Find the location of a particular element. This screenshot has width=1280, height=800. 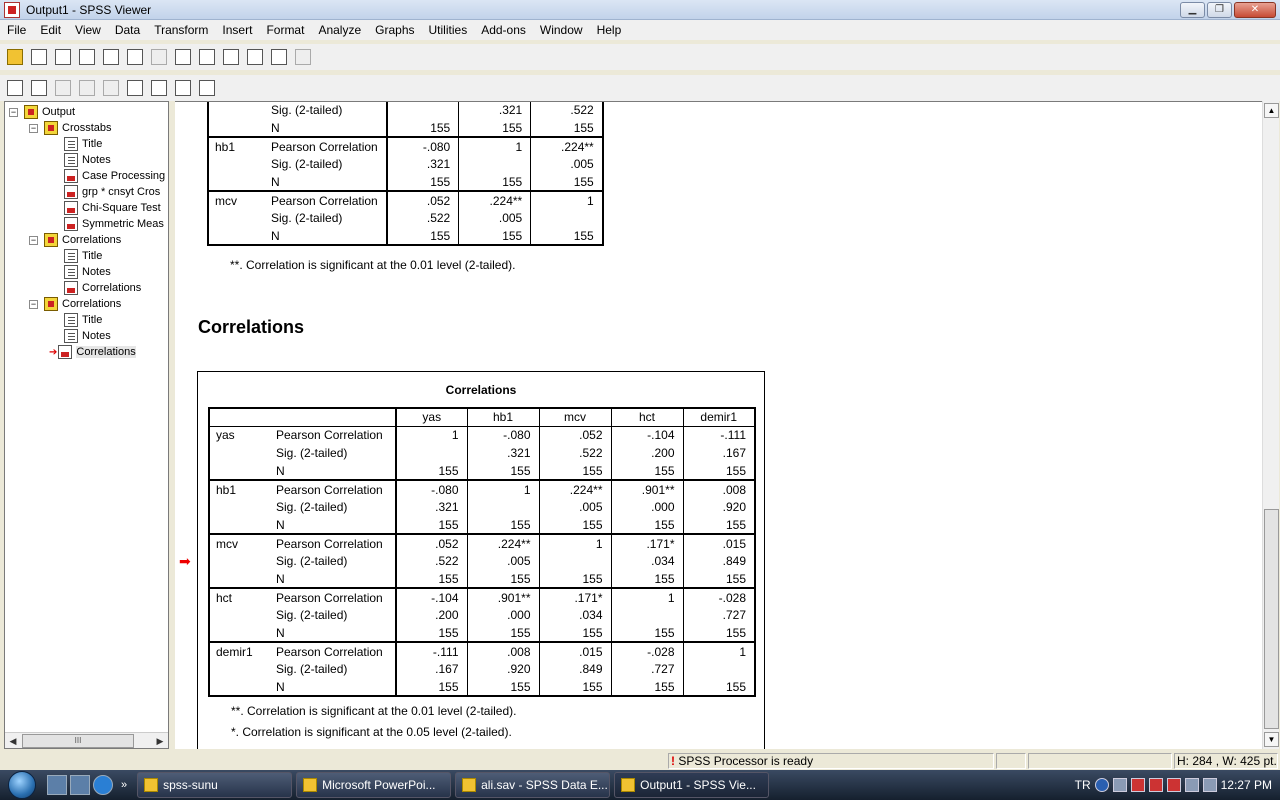

tree-item: ➔ Correlations is located at coordinates (92, 352).